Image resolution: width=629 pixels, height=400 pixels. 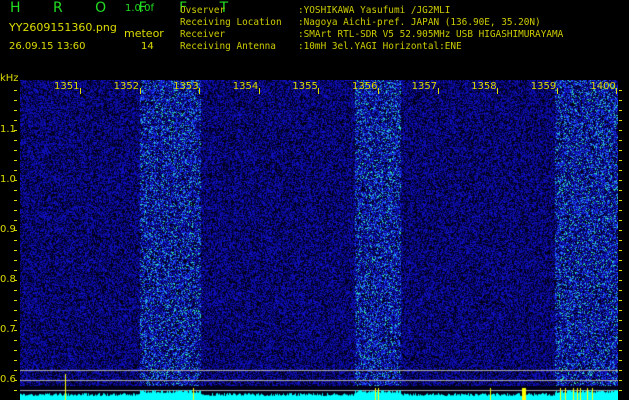 What do you see at coordinates (66, 86) in the screenshot?
I see `x-tick-label: 1351` at bounding box center [66, 86].